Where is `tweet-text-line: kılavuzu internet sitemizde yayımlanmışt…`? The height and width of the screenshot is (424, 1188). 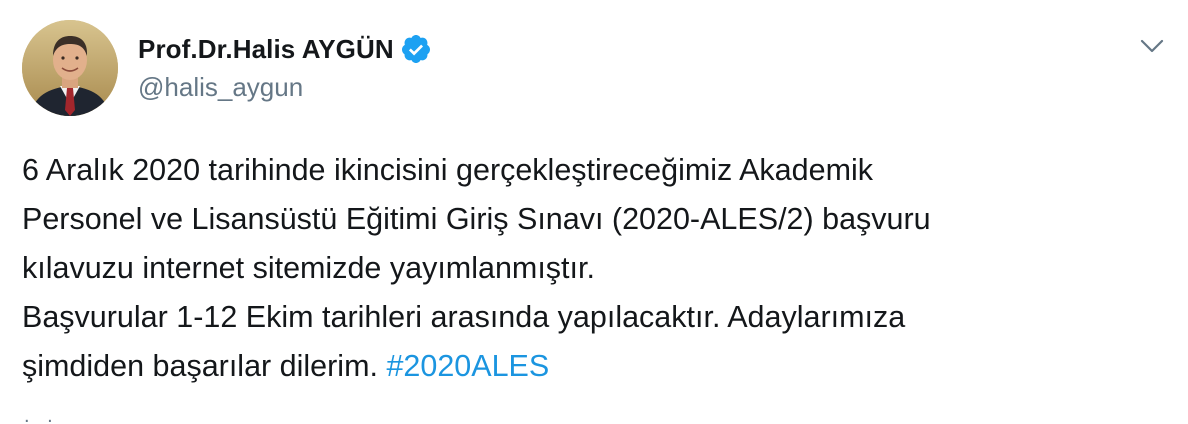
tweet-text-line: kılavuzu internet sitemizde yayımlanmışt… is located at coordinates (308, 268).